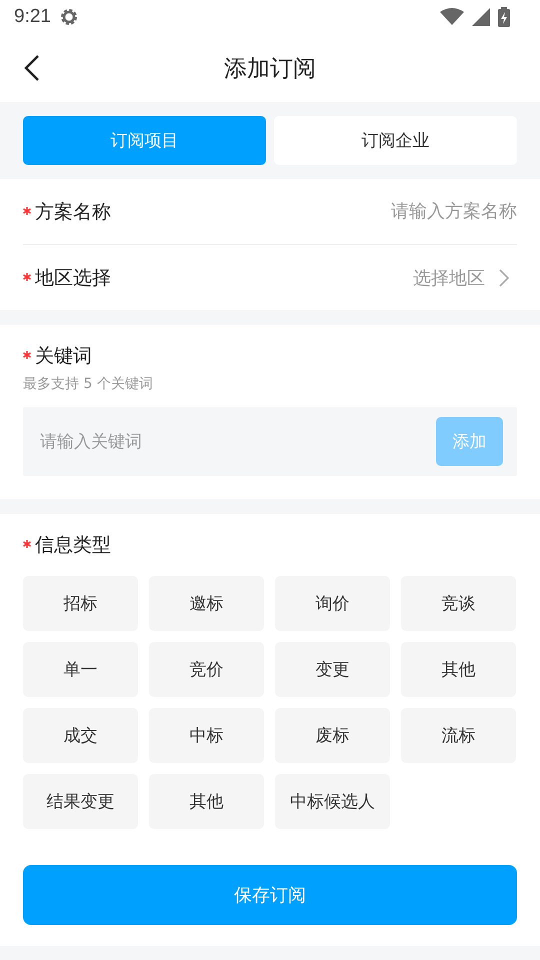  I want to click on battery-icon, so click(504, 17).